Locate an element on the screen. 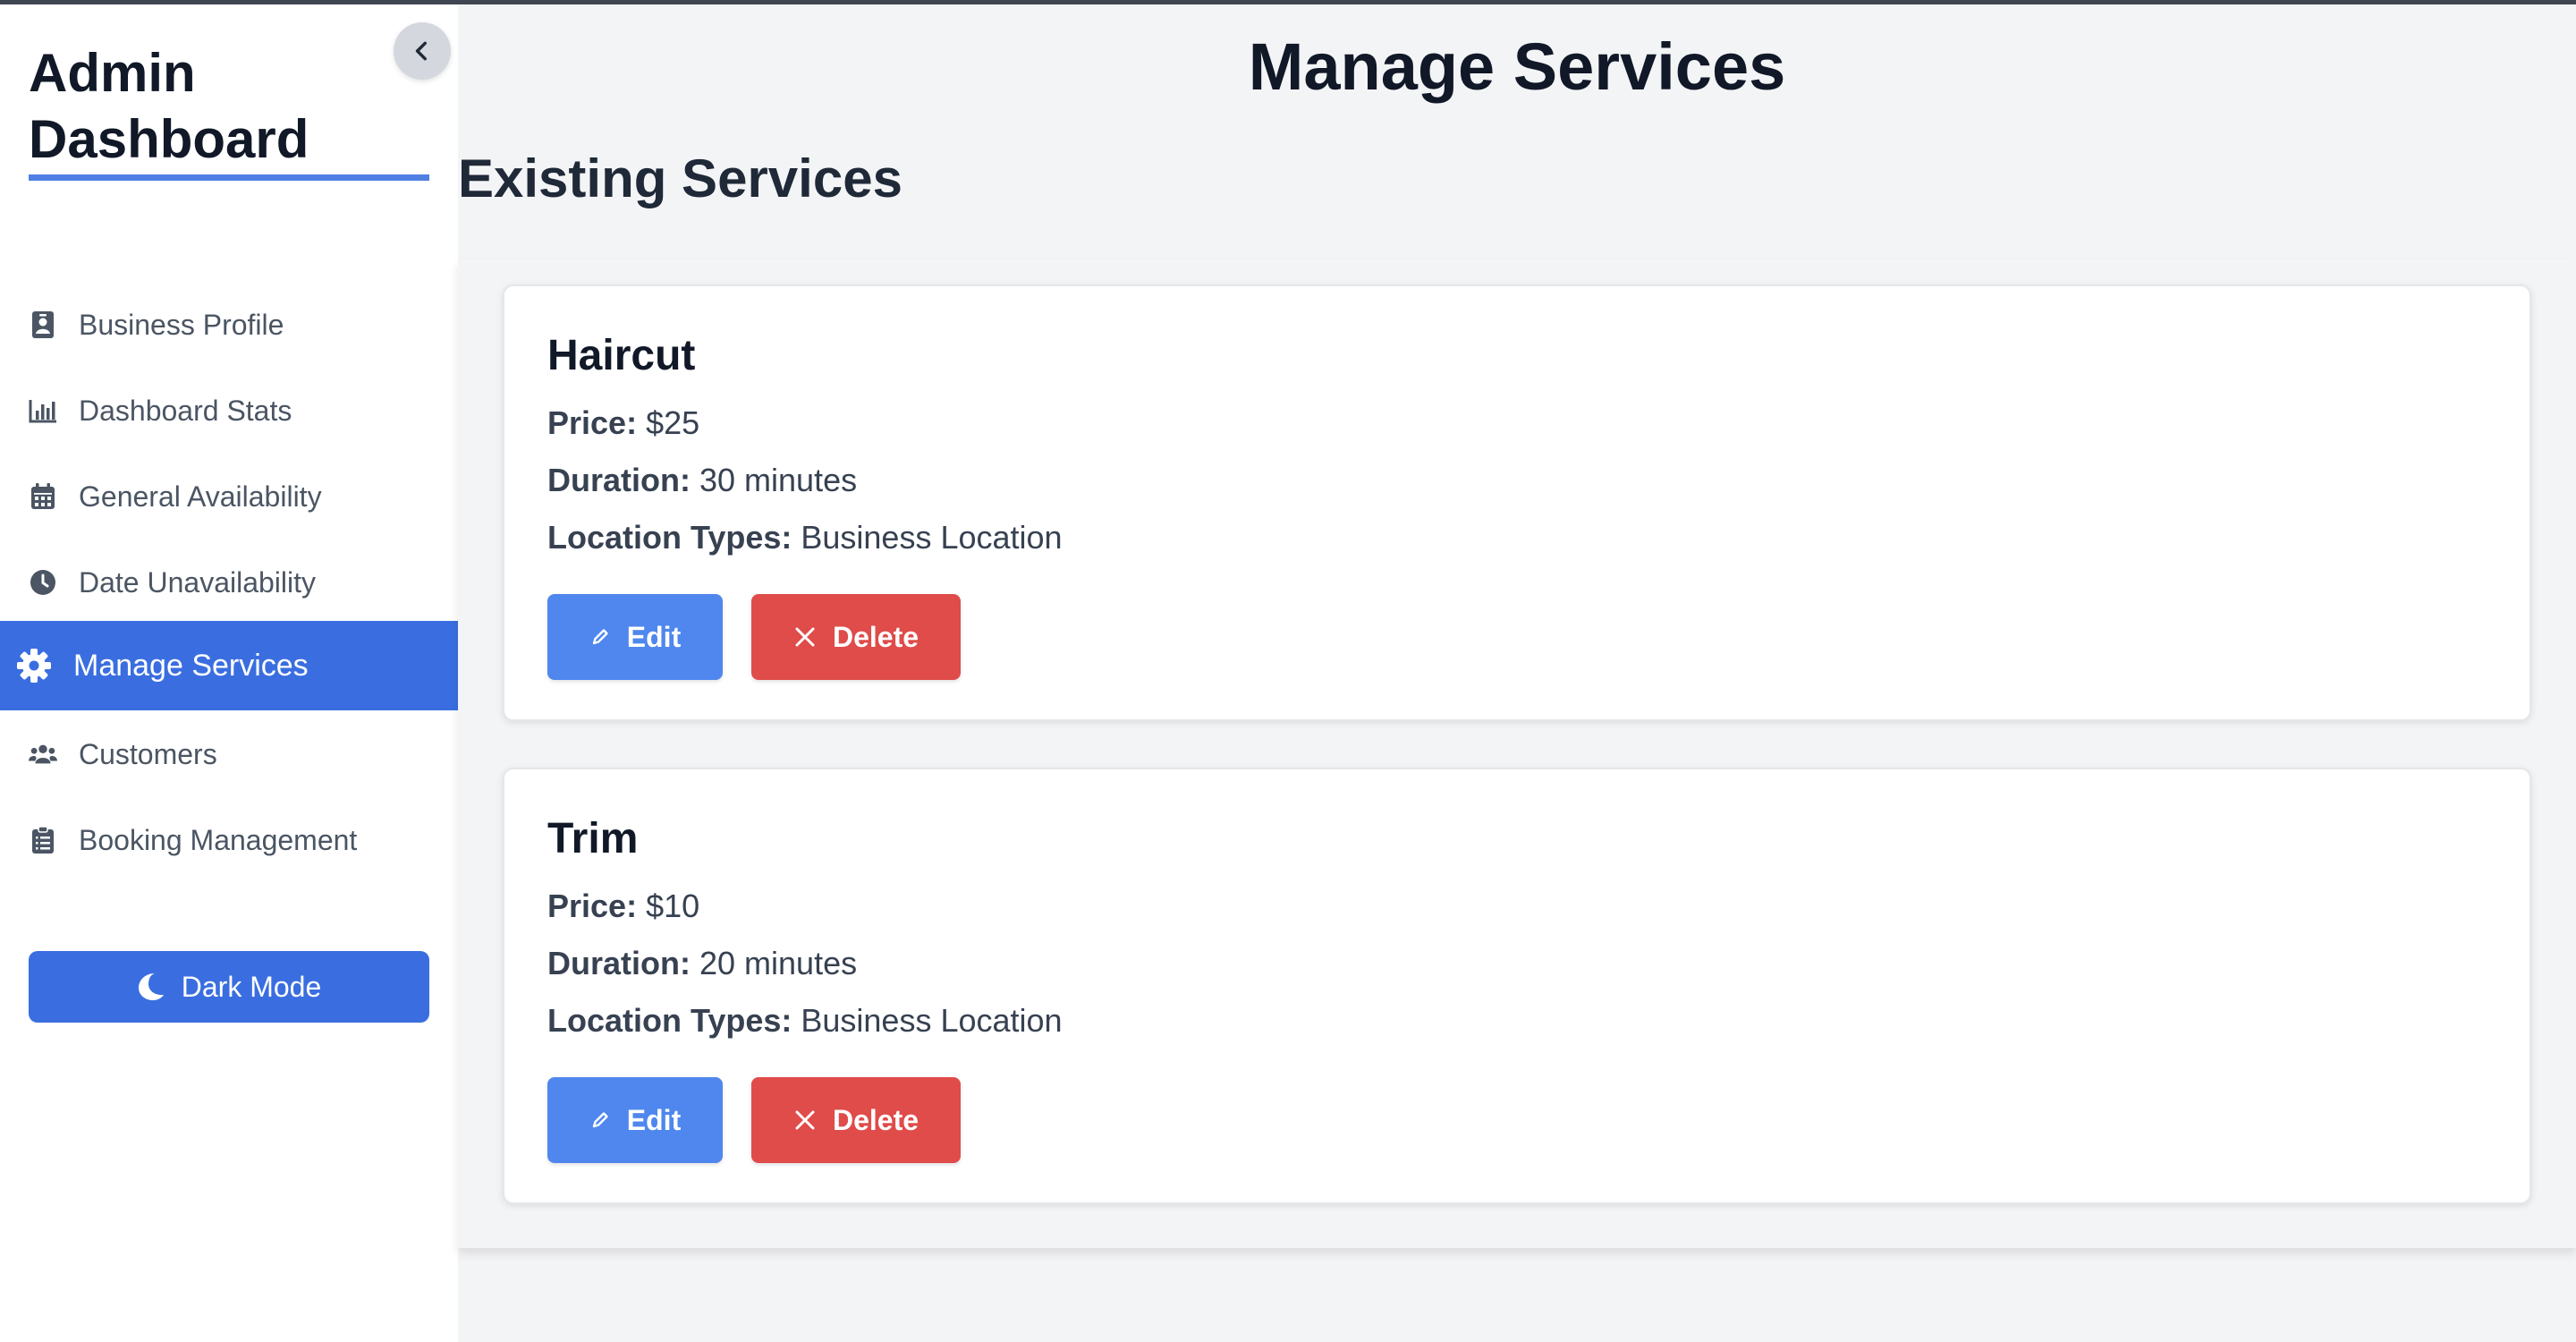 The image size is (2576, 1342). sidebar-item-business-profile: Business Profile is located at coordinates (229, 325).